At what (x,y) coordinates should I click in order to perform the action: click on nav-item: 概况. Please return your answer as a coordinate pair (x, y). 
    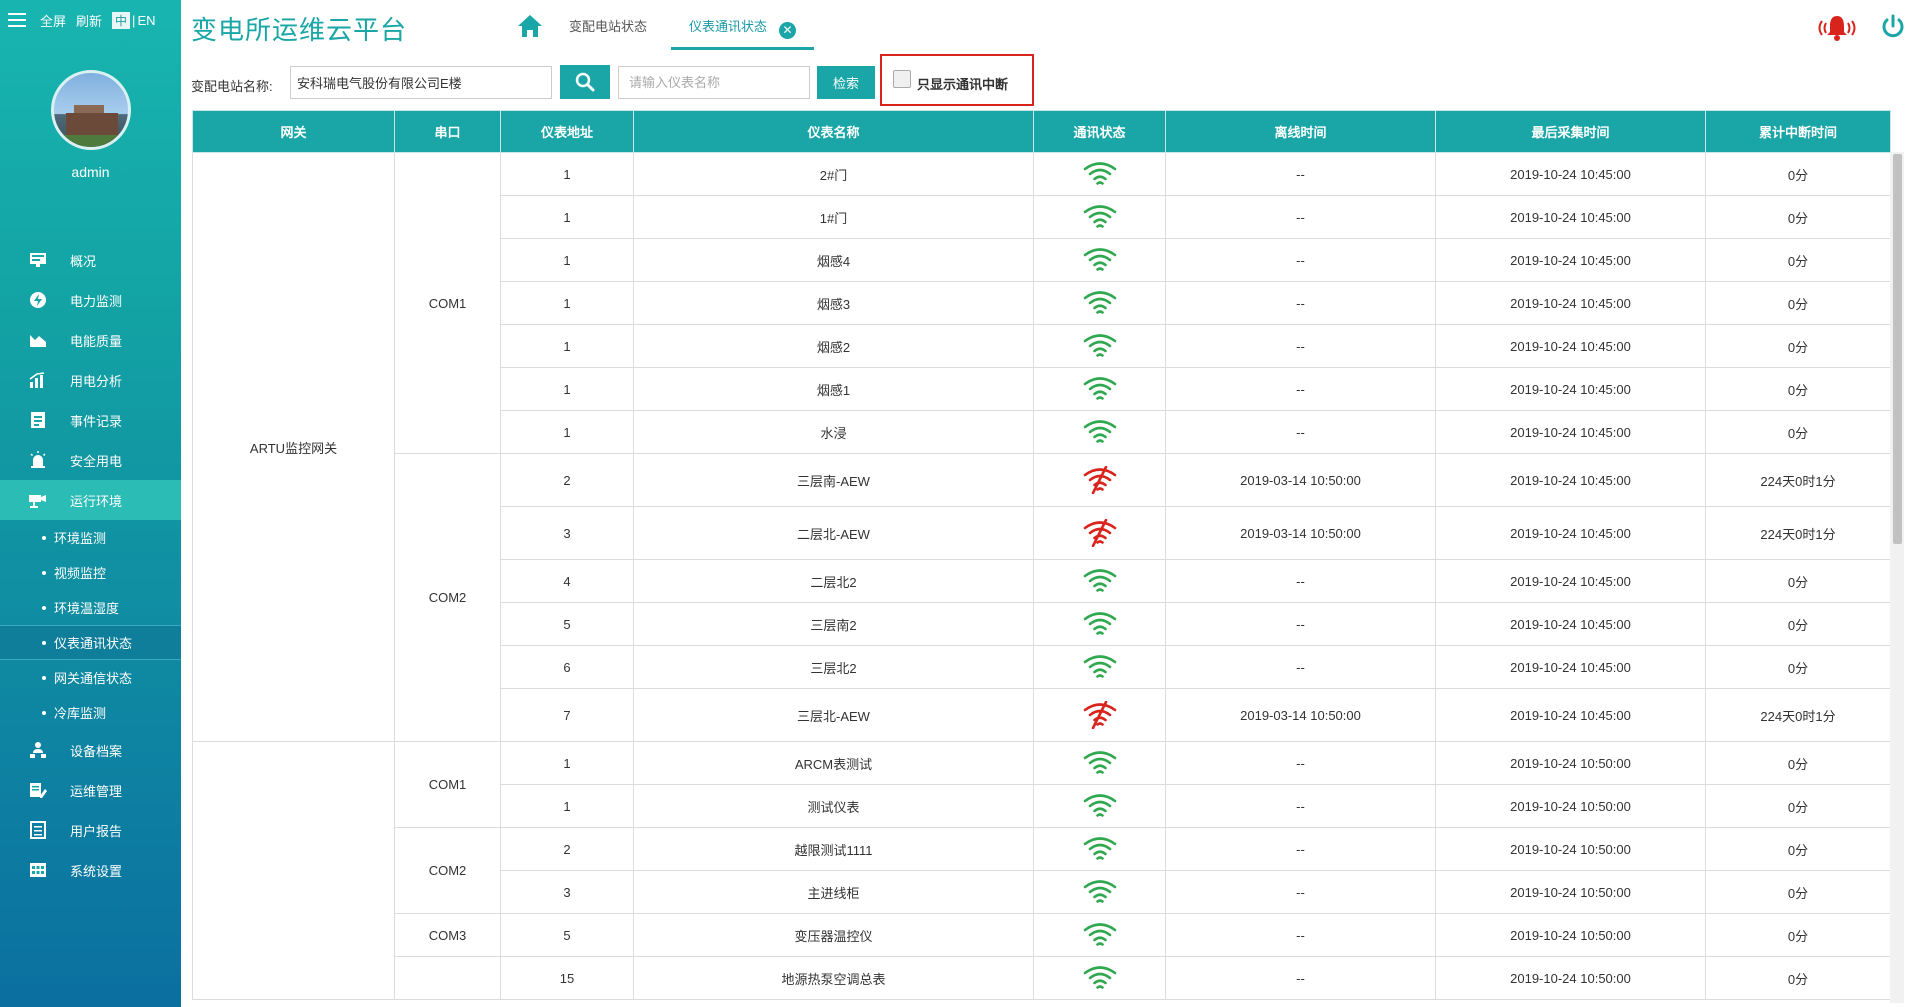
    Looking at the image, I should click on (90, 260).